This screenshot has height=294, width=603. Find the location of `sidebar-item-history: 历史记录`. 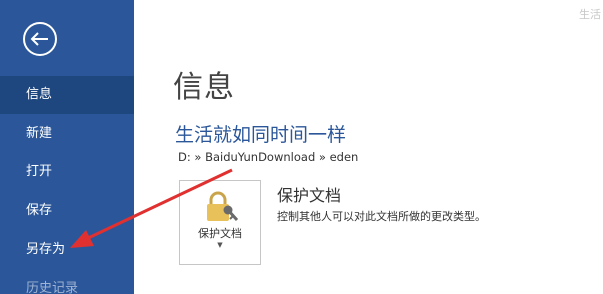

sidebar-item-history: 历史记录 is located at coordinates (67, 282).